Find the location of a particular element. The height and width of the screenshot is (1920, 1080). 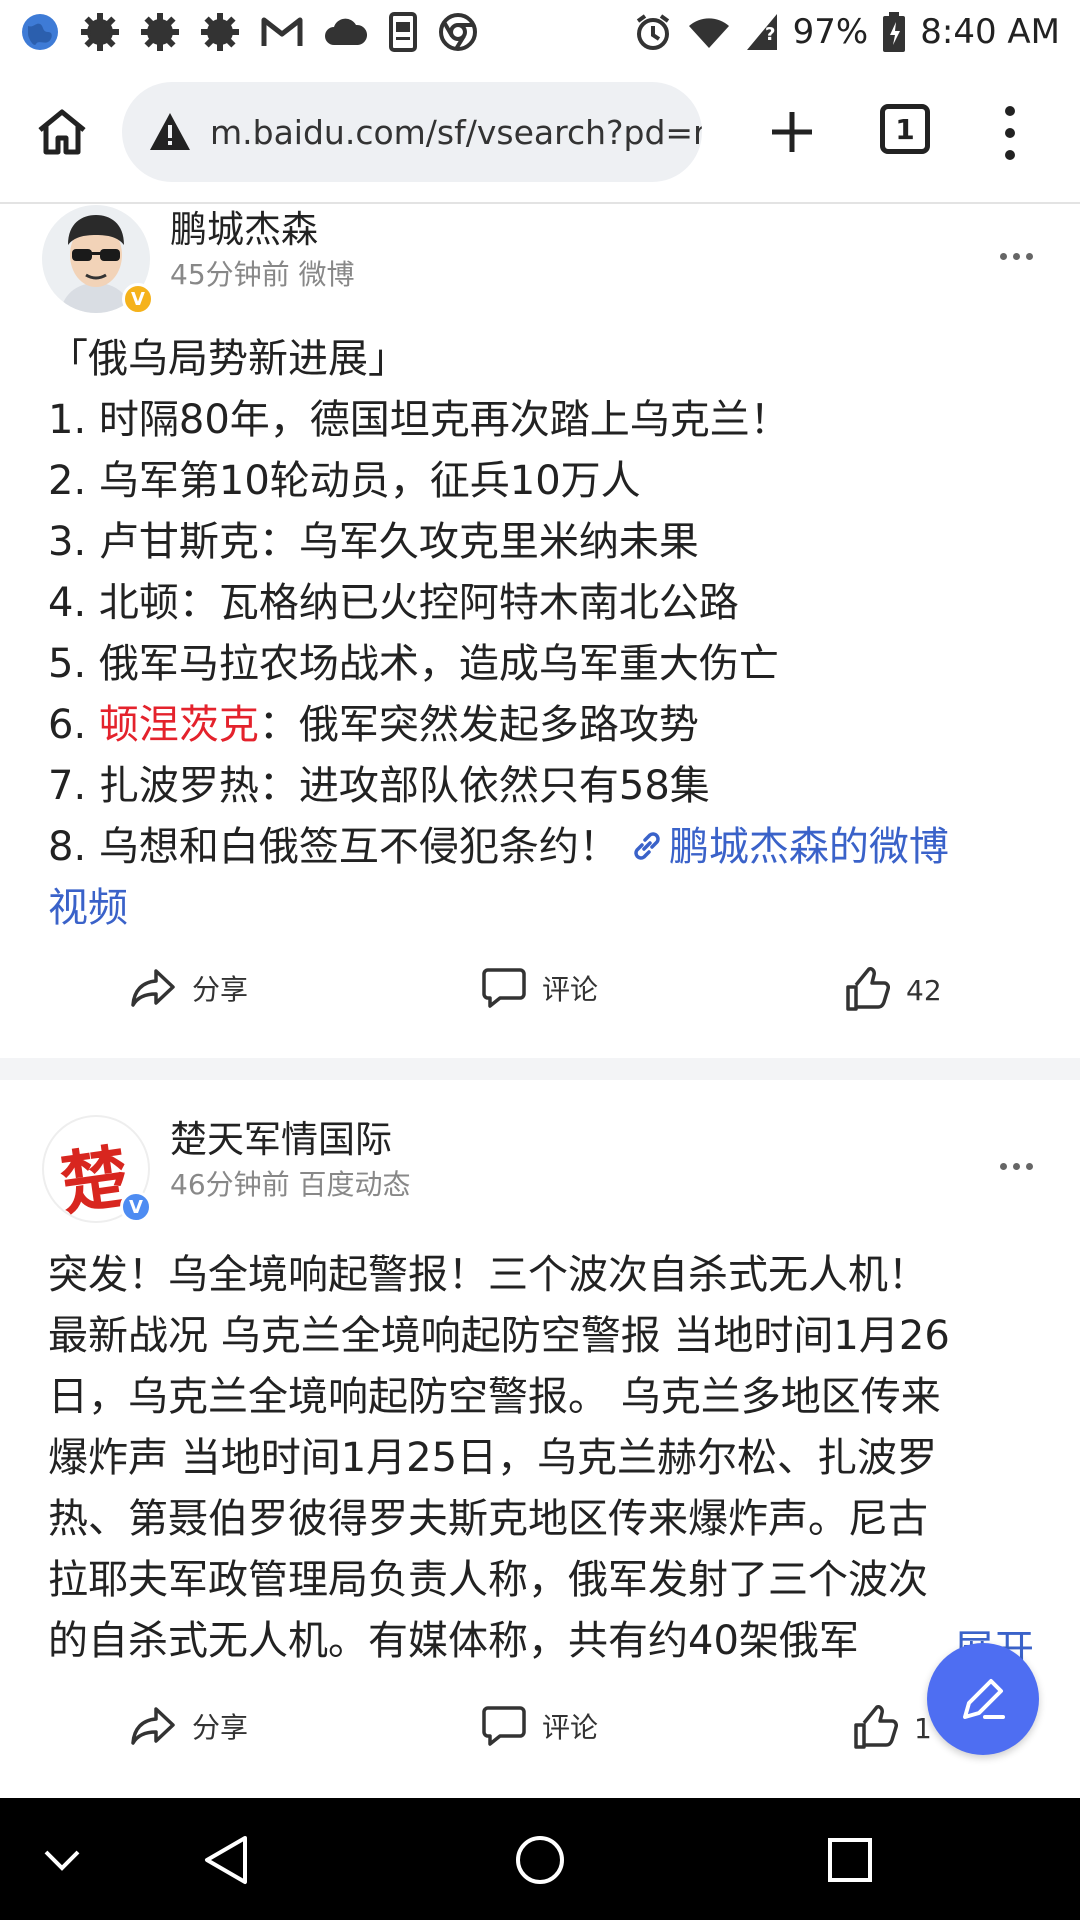

chrome-icon is located at coordinates (458, 32).